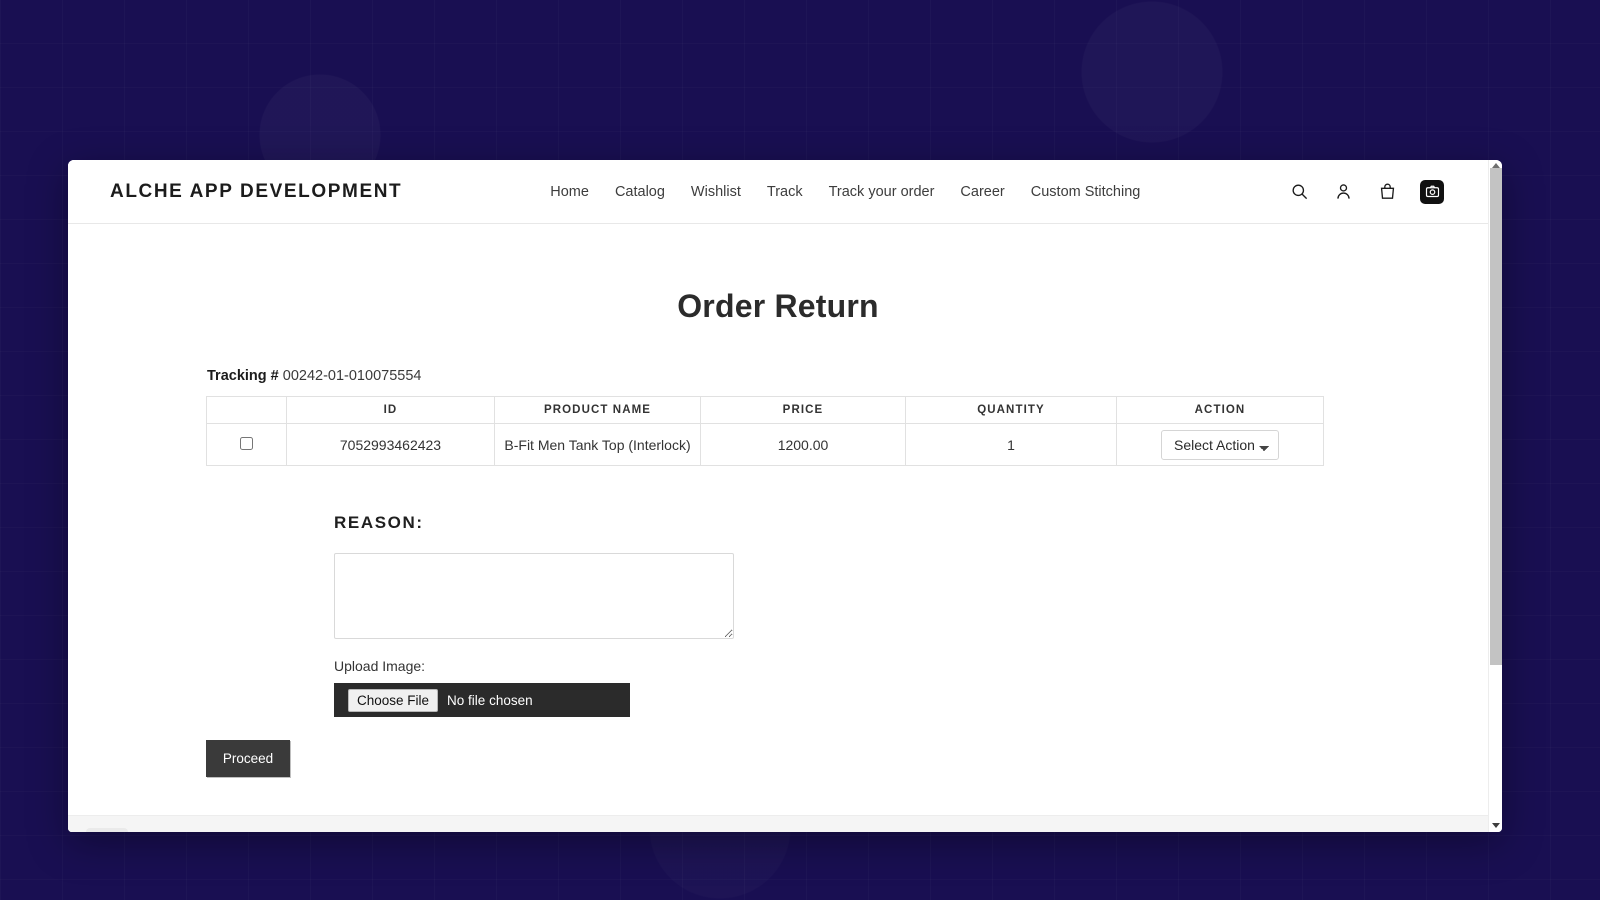 The width and height of the screenshot is (1600, 900). I want to click on cell-price: 1200.00, so click(803, 444).